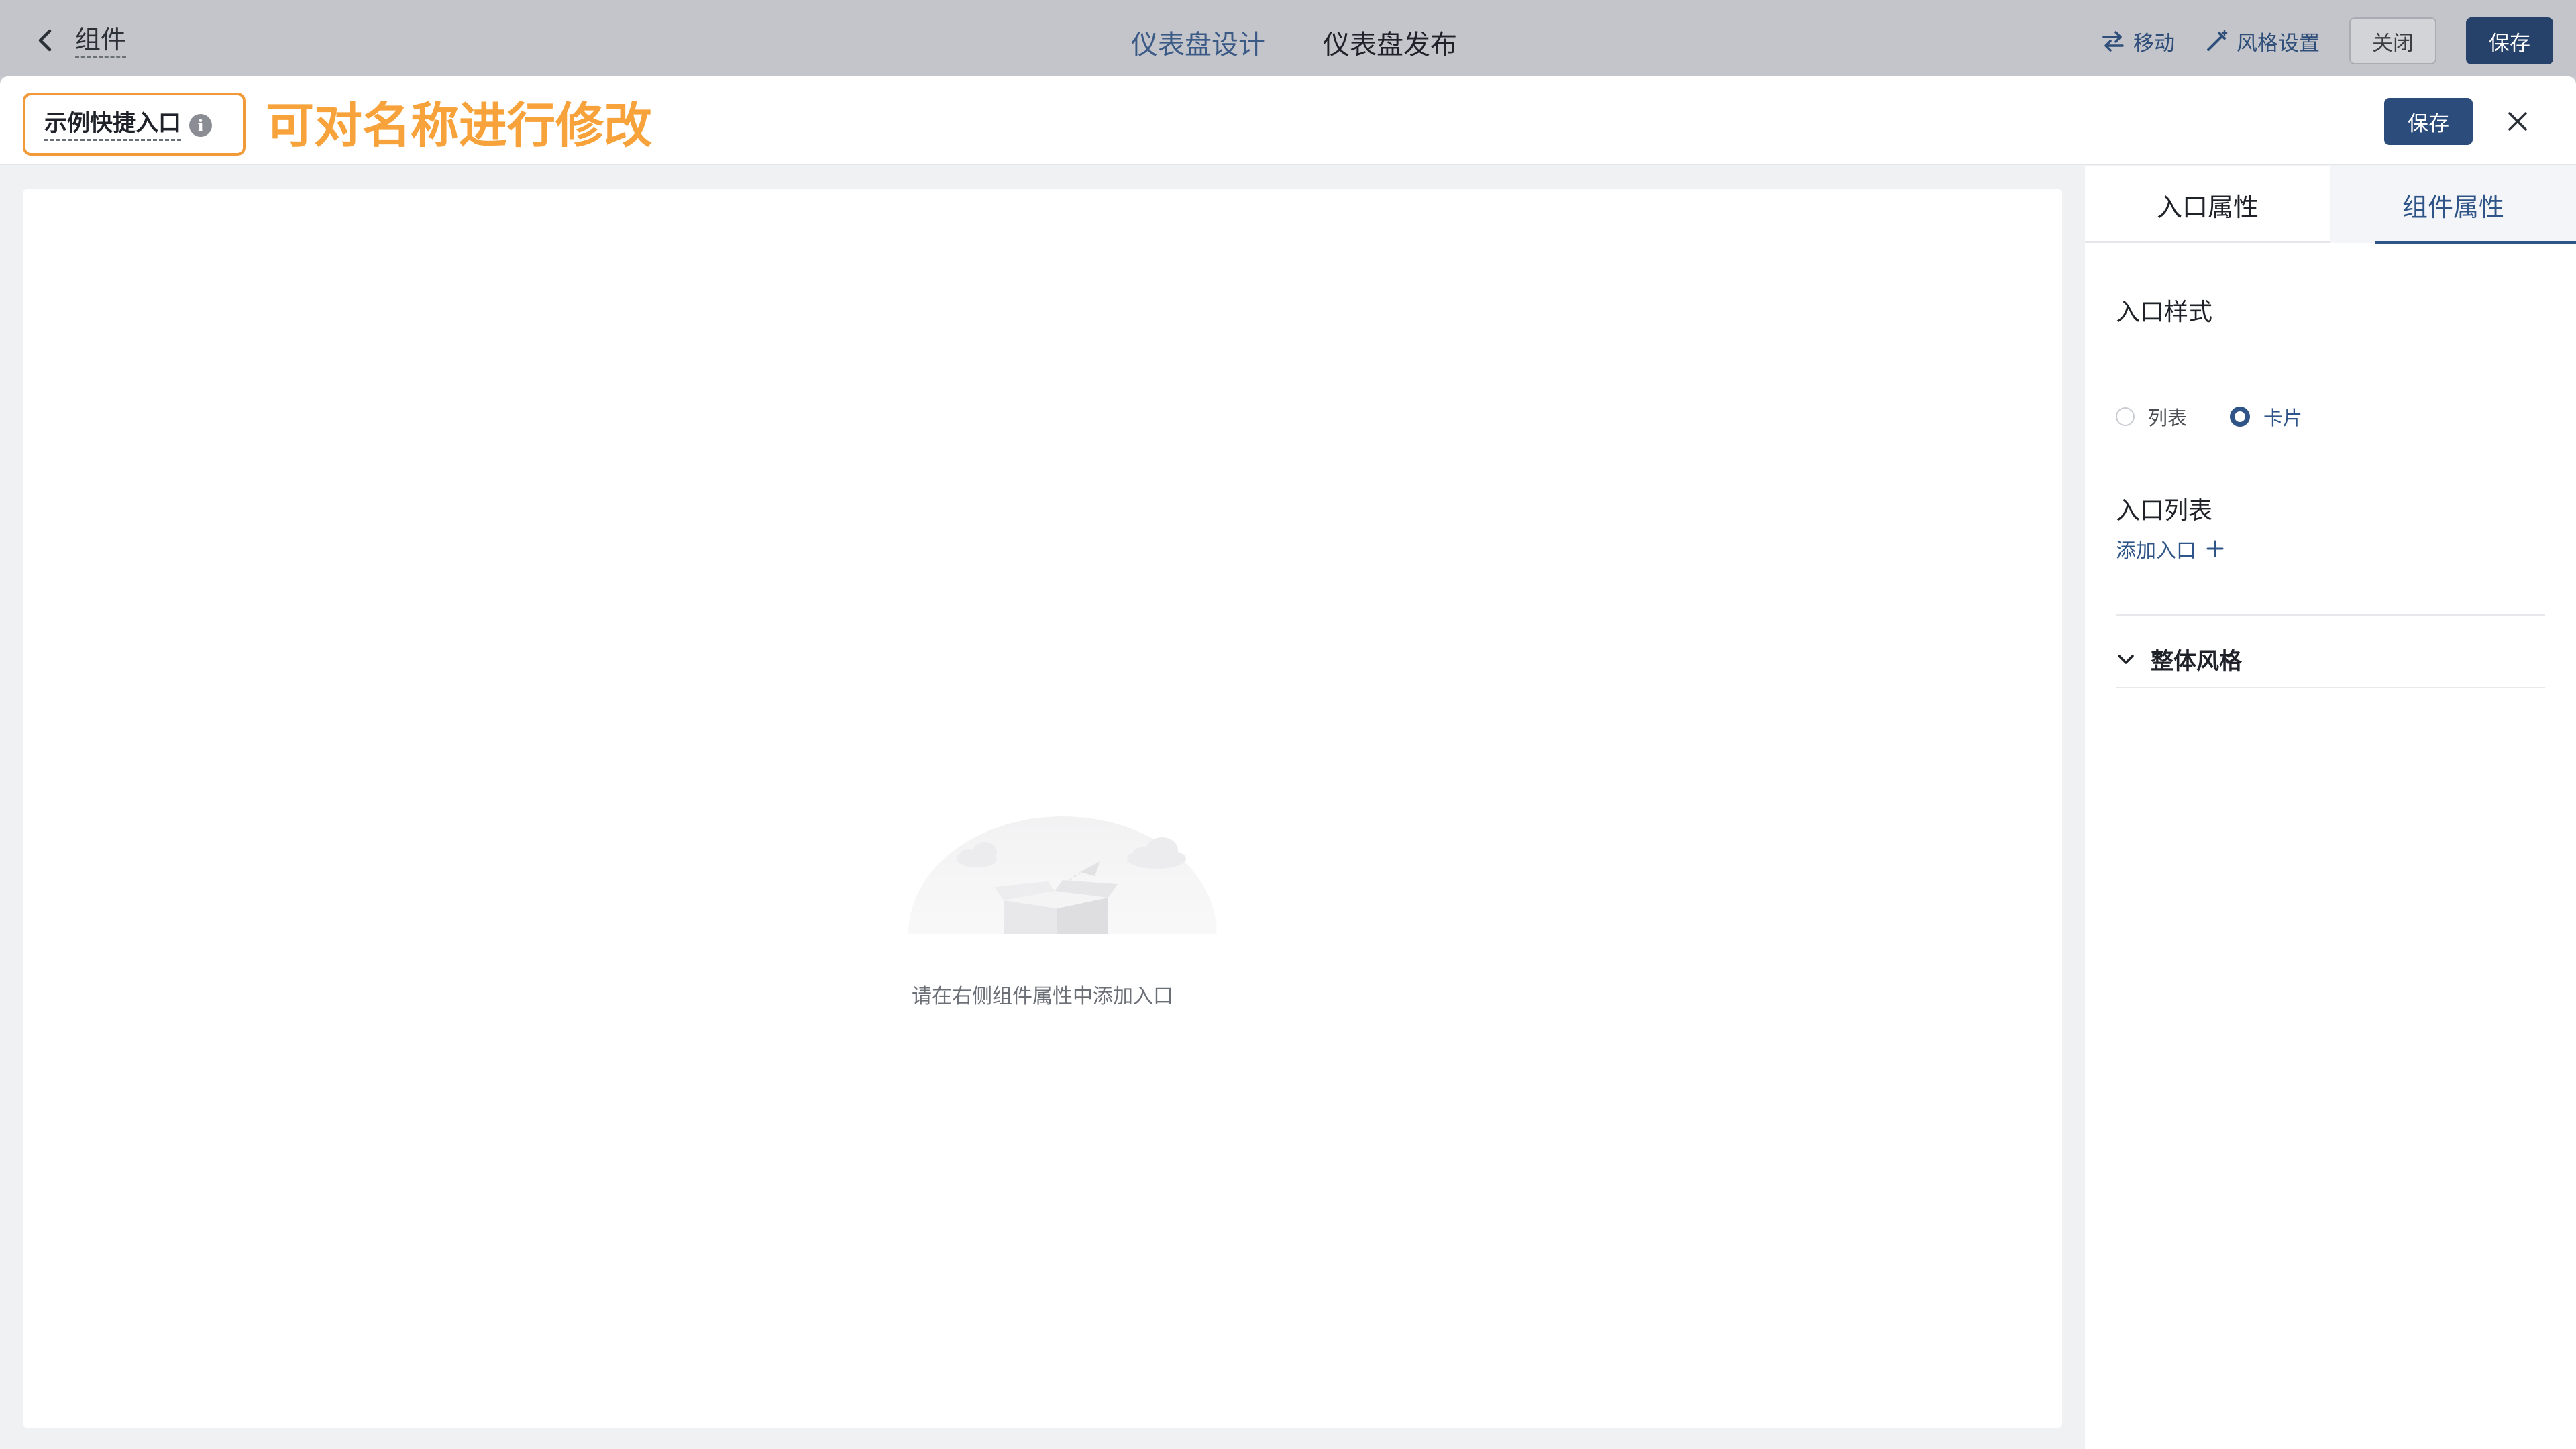 The image size is (2576, 1449). I want to click on component-name-field: 示例快捷入口 i, so click(134, 124).